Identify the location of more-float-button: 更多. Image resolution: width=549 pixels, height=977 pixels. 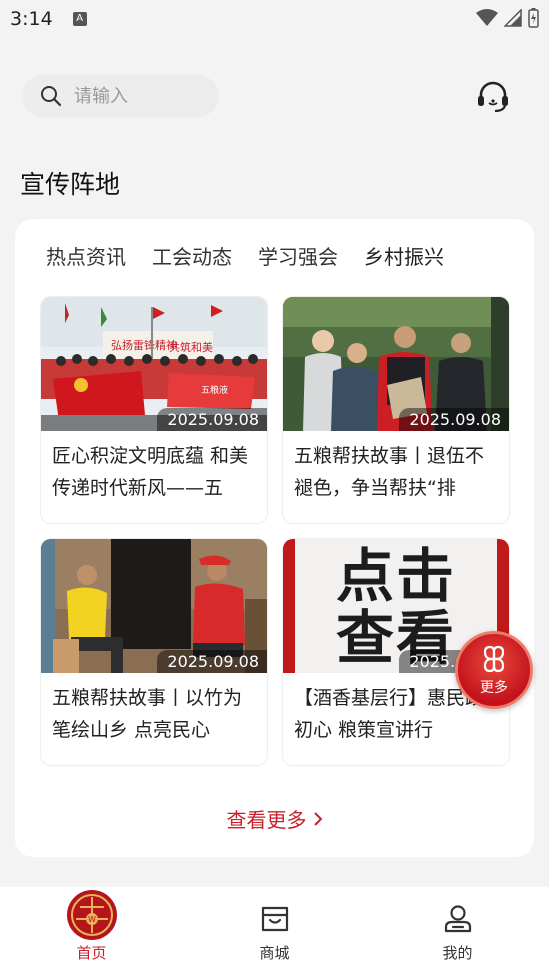
(494, 670).